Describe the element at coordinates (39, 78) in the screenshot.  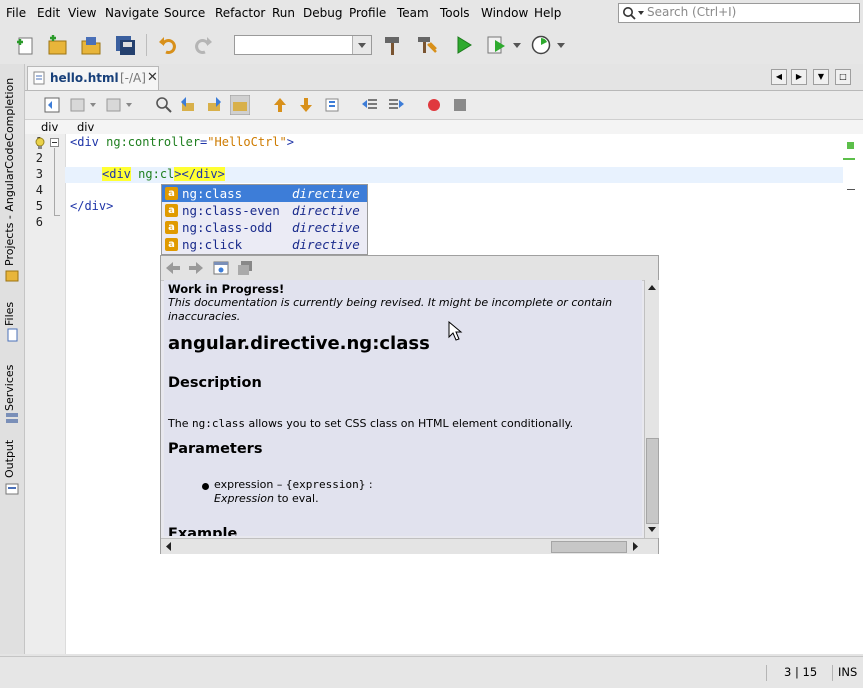
I see `html-file-icon` at that location.